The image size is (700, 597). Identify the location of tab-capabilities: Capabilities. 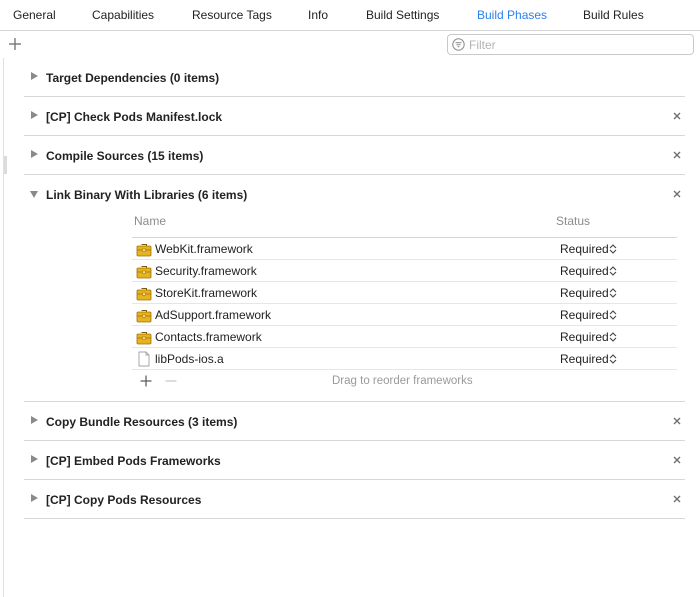
(123, 15).